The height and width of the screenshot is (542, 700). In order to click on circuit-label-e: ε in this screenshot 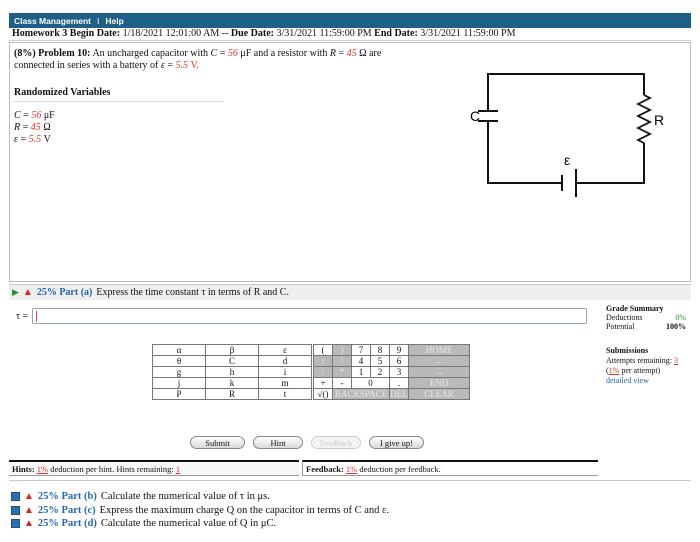, I will do `click(567, 160)`.